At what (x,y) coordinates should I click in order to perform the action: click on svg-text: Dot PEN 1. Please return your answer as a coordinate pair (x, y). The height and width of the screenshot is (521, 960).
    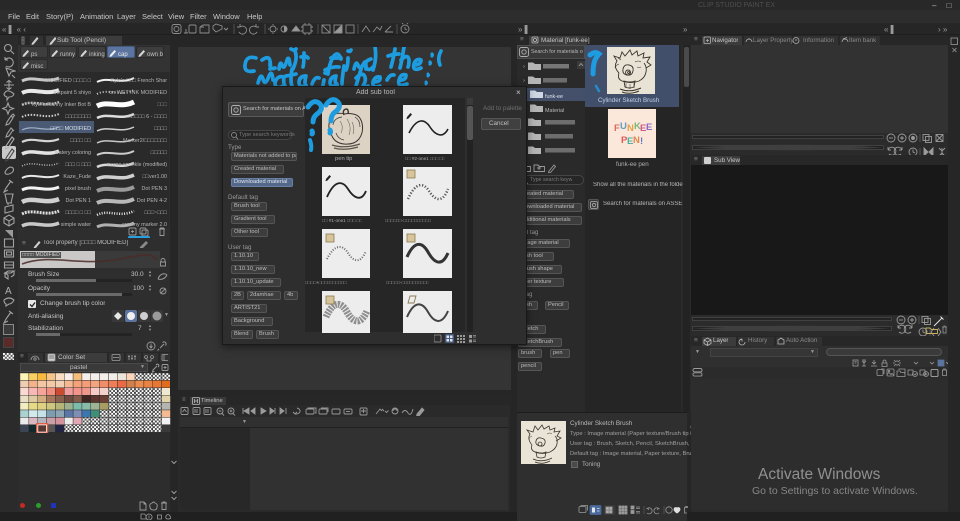
    Looking at the image, I should click on (78, 201).